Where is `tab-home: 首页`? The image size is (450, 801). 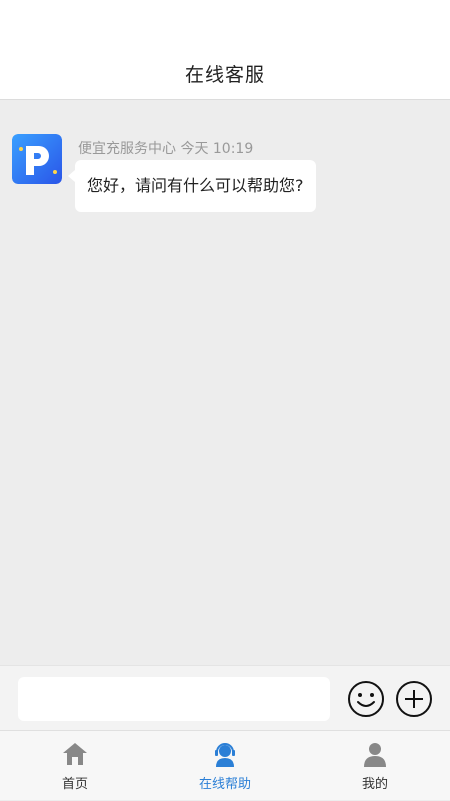 tab-home: 首页 is located at coordinates (75, 766).